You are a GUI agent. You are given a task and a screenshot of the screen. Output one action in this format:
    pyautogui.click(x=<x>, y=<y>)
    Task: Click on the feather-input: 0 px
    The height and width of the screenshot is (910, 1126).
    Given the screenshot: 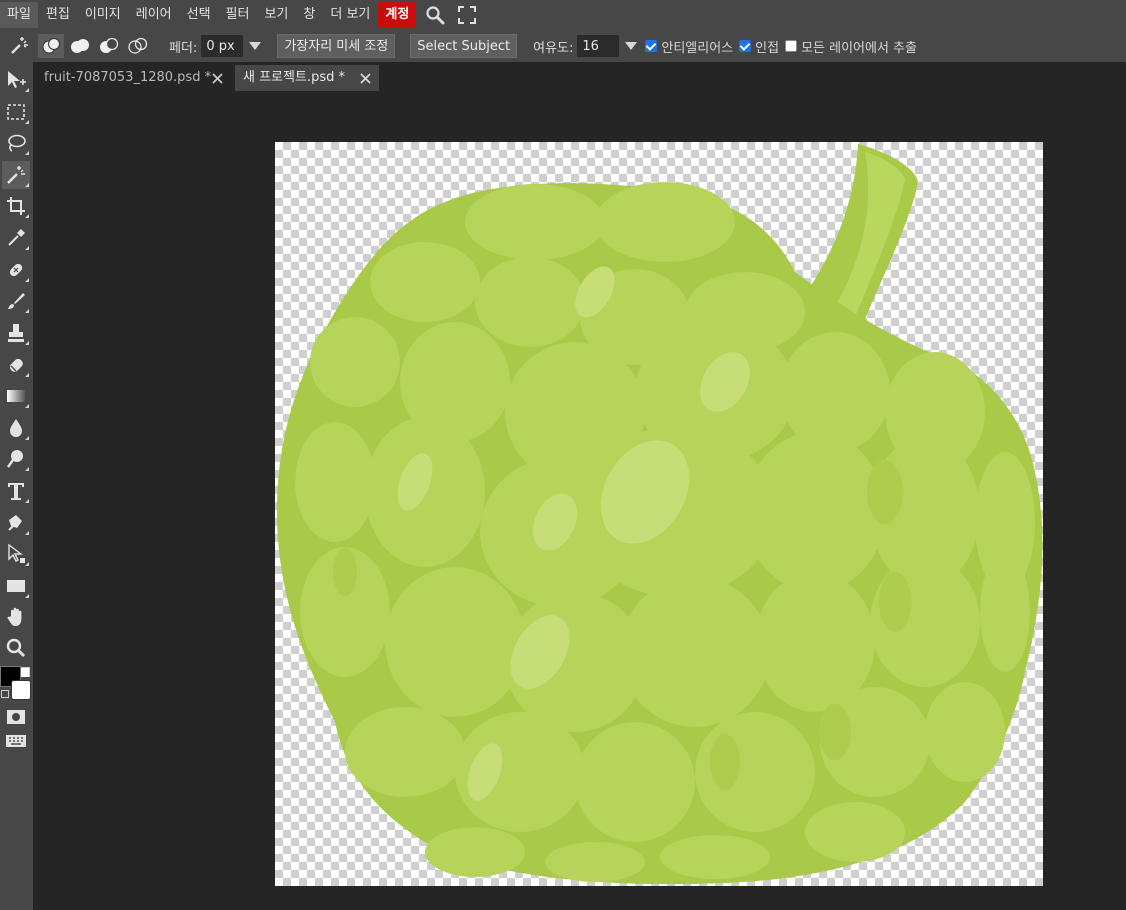 What is the action you would take?
    pyautogui.click(x=222, y=46)
    